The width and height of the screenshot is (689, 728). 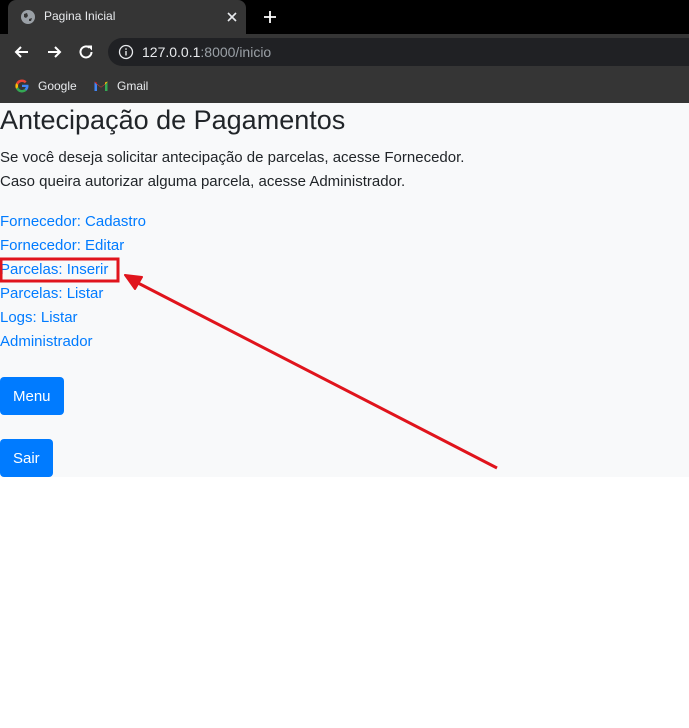 What do you see at coordinates (54, 52) in the screenshot?
I see `arrow-right-icon` at bounding box center [54, 52].